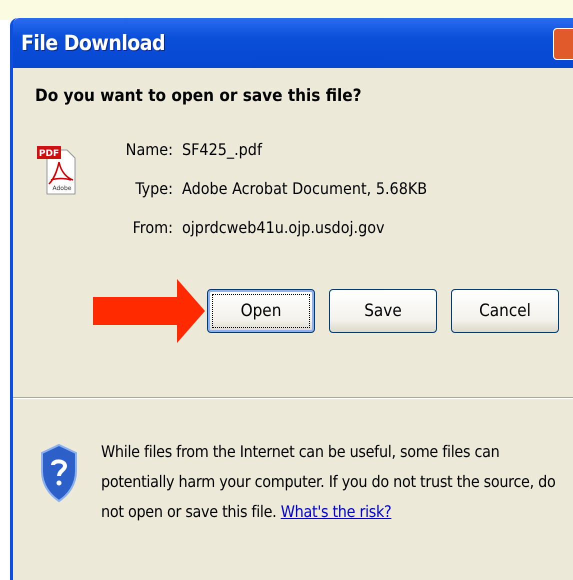 The height and width of the screenshot is (580, 573). Describe the element at coordinates (261, 311) in the screenshot. I see `dialog-button: Open` at that location.